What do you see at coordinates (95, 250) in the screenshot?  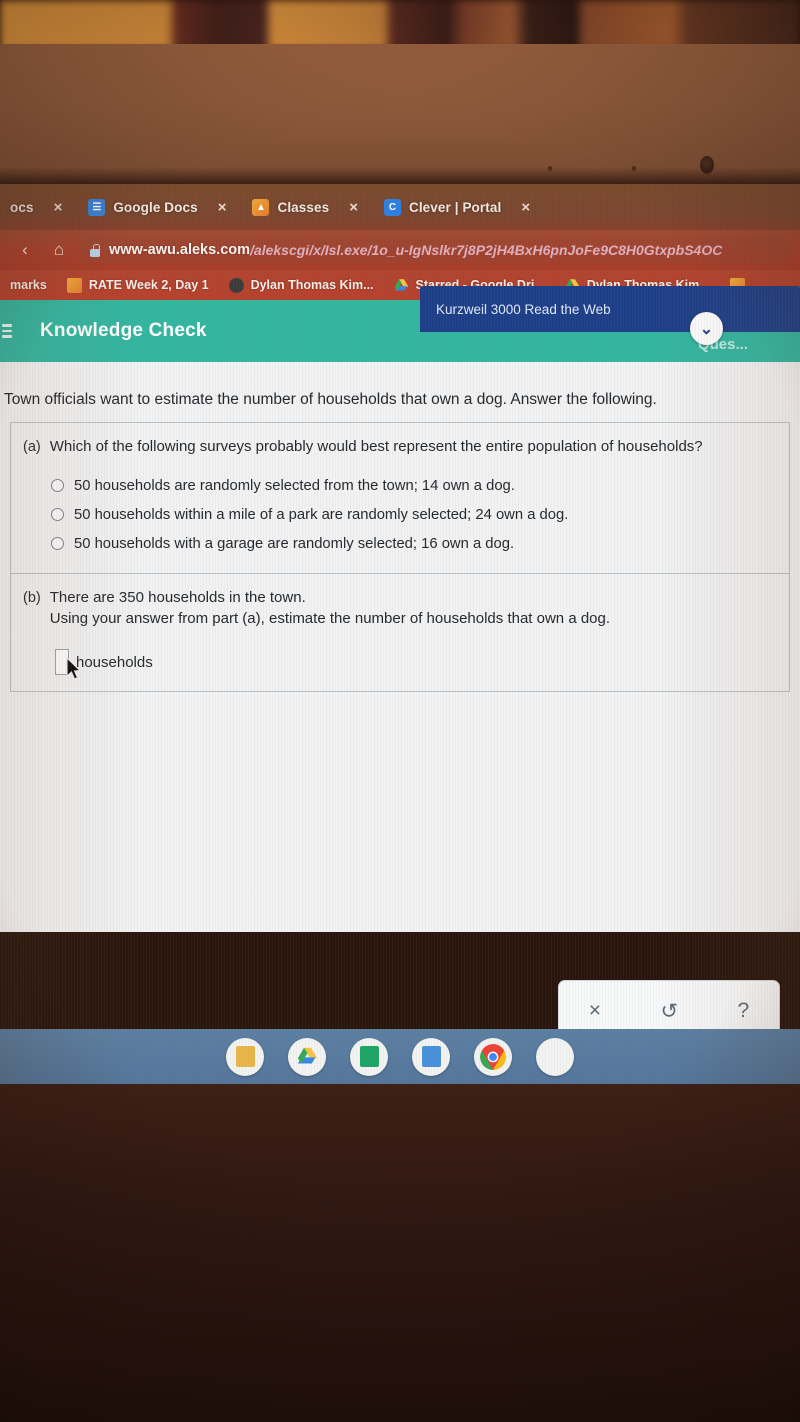 I see `lock-icon` at bounding box center [95, 250].